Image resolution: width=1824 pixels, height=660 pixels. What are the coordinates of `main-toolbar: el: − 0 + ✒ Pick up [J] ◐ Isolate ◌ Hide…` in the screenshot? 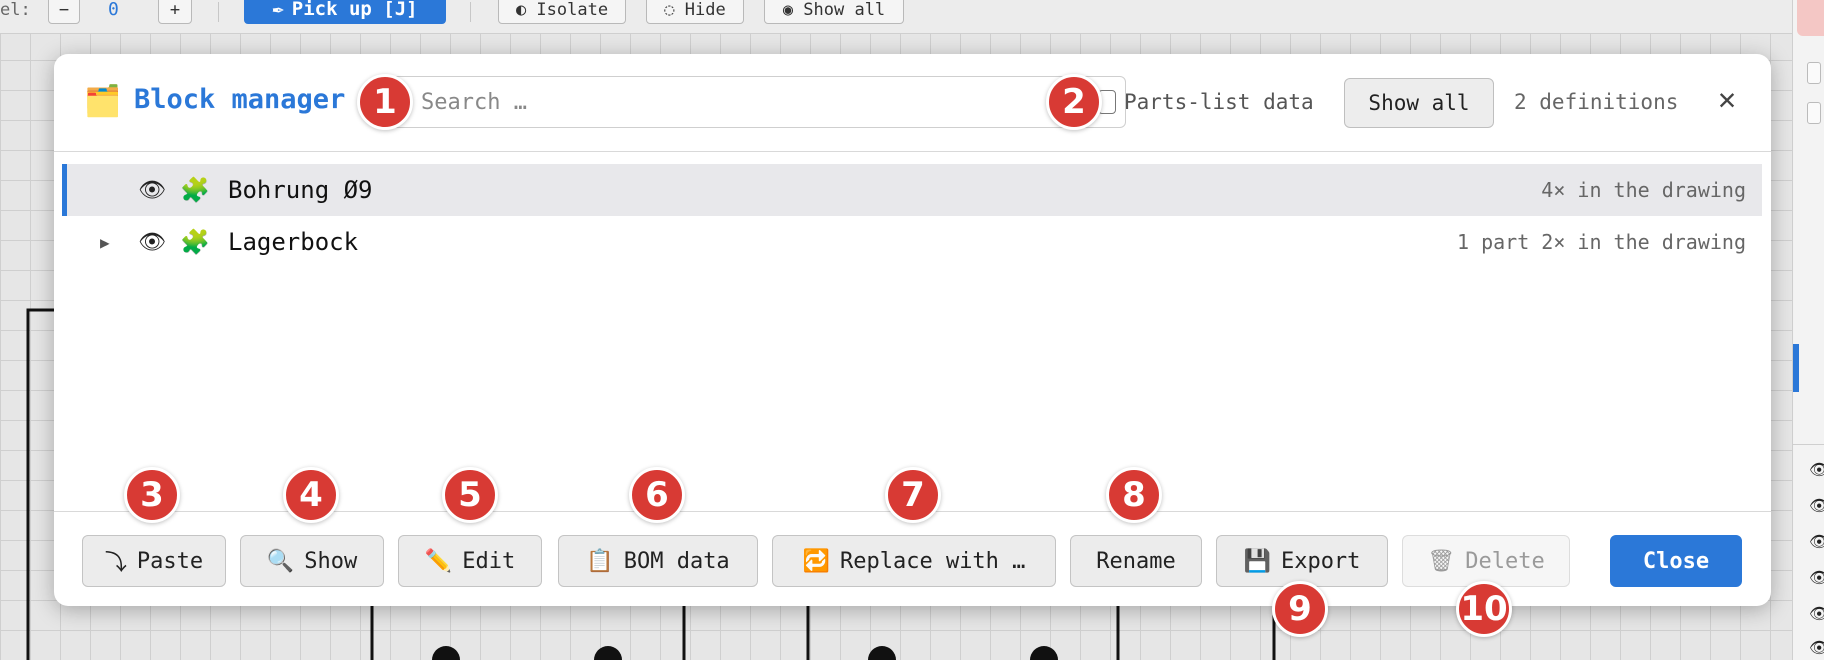 It's located at (912, 17).